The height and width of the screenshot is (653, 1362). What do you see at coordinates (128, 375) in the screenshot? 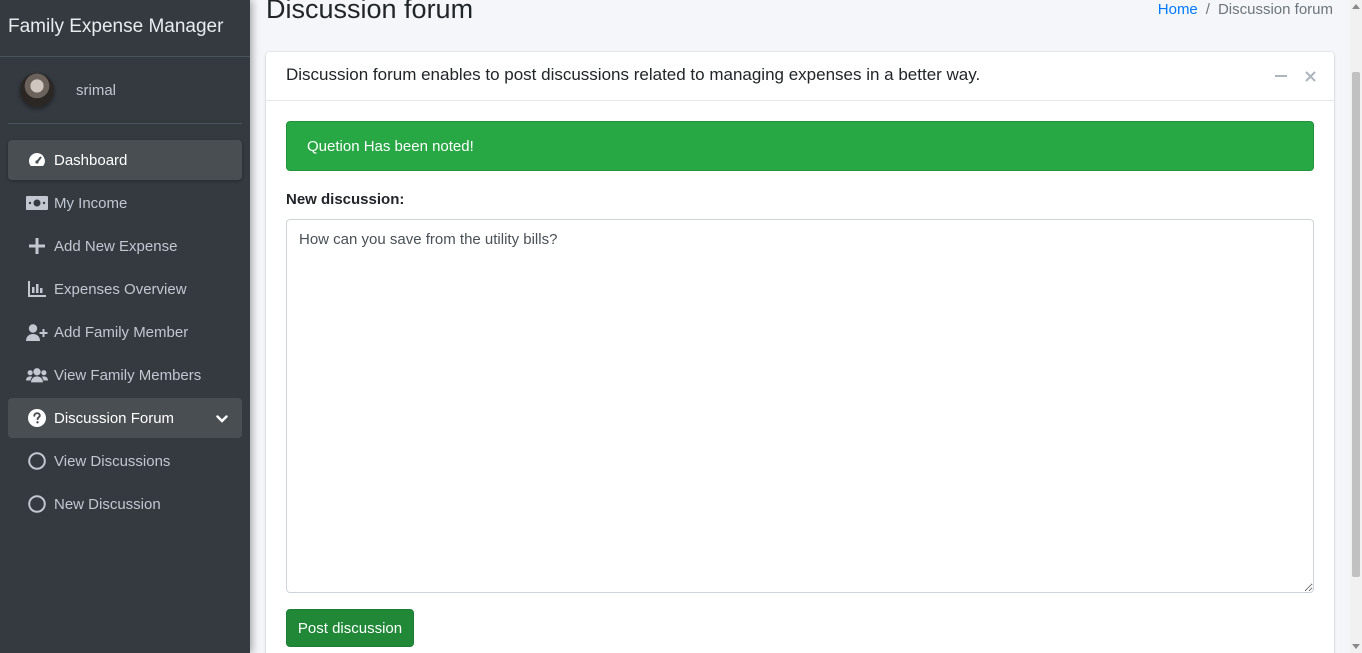
I see `sidebar-item-label: View Family Members` at bounding box center [128, 375].